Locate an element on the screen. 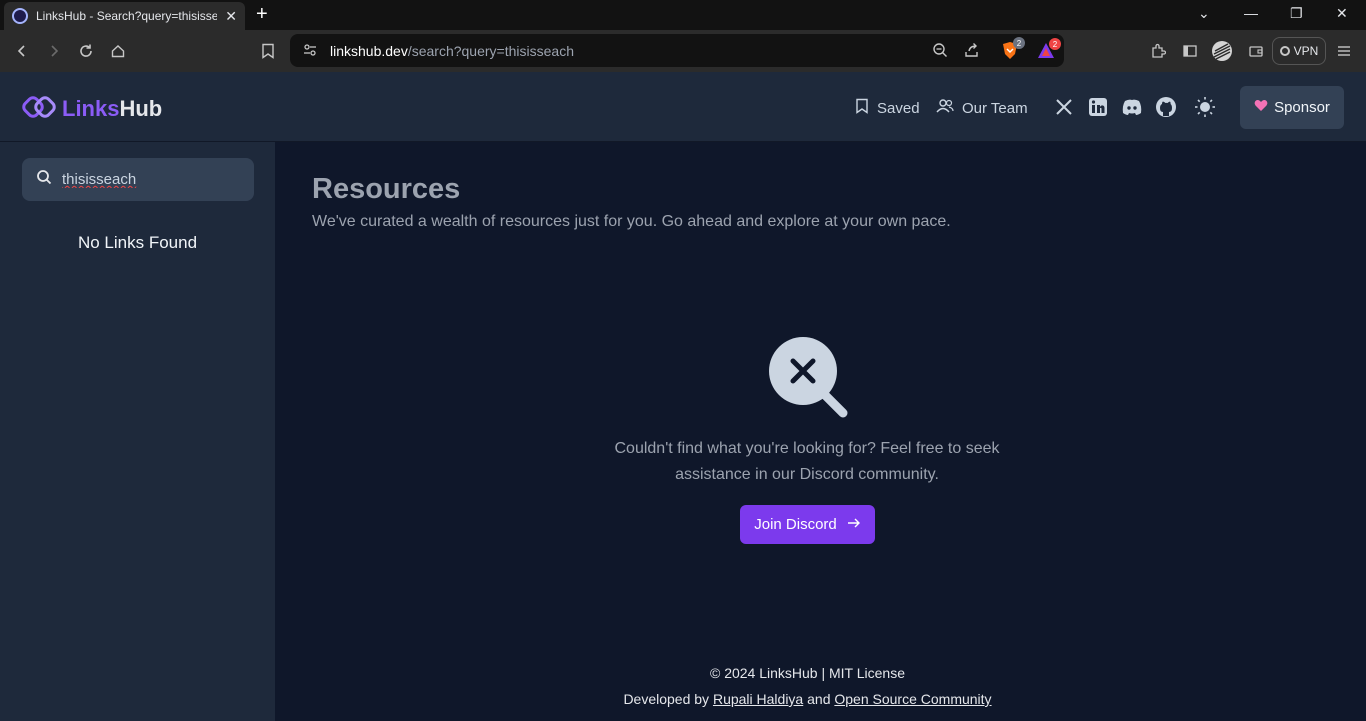  browser-tab: LinksHub - Search?query=thisisseach ✕ is located at coordinates (124, 16).